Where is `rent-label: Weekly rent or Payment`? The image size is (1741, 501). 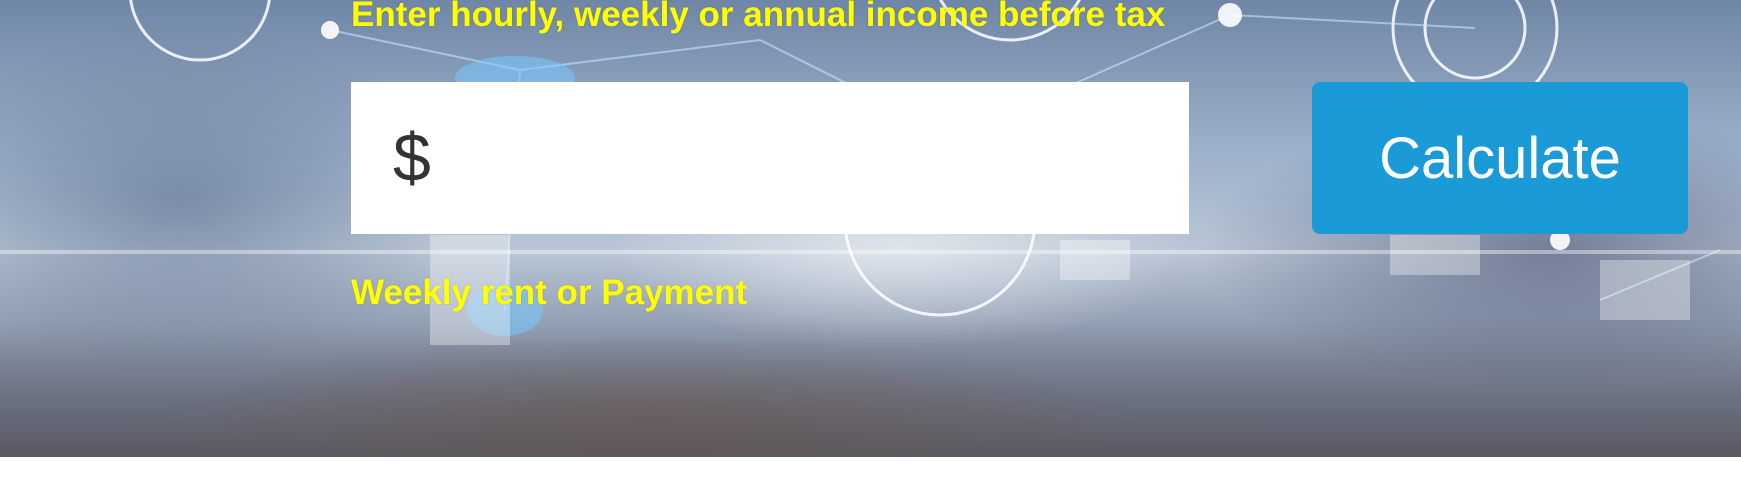 rent-label: Weekly rent or Payment is located at coordinates (549, 292).